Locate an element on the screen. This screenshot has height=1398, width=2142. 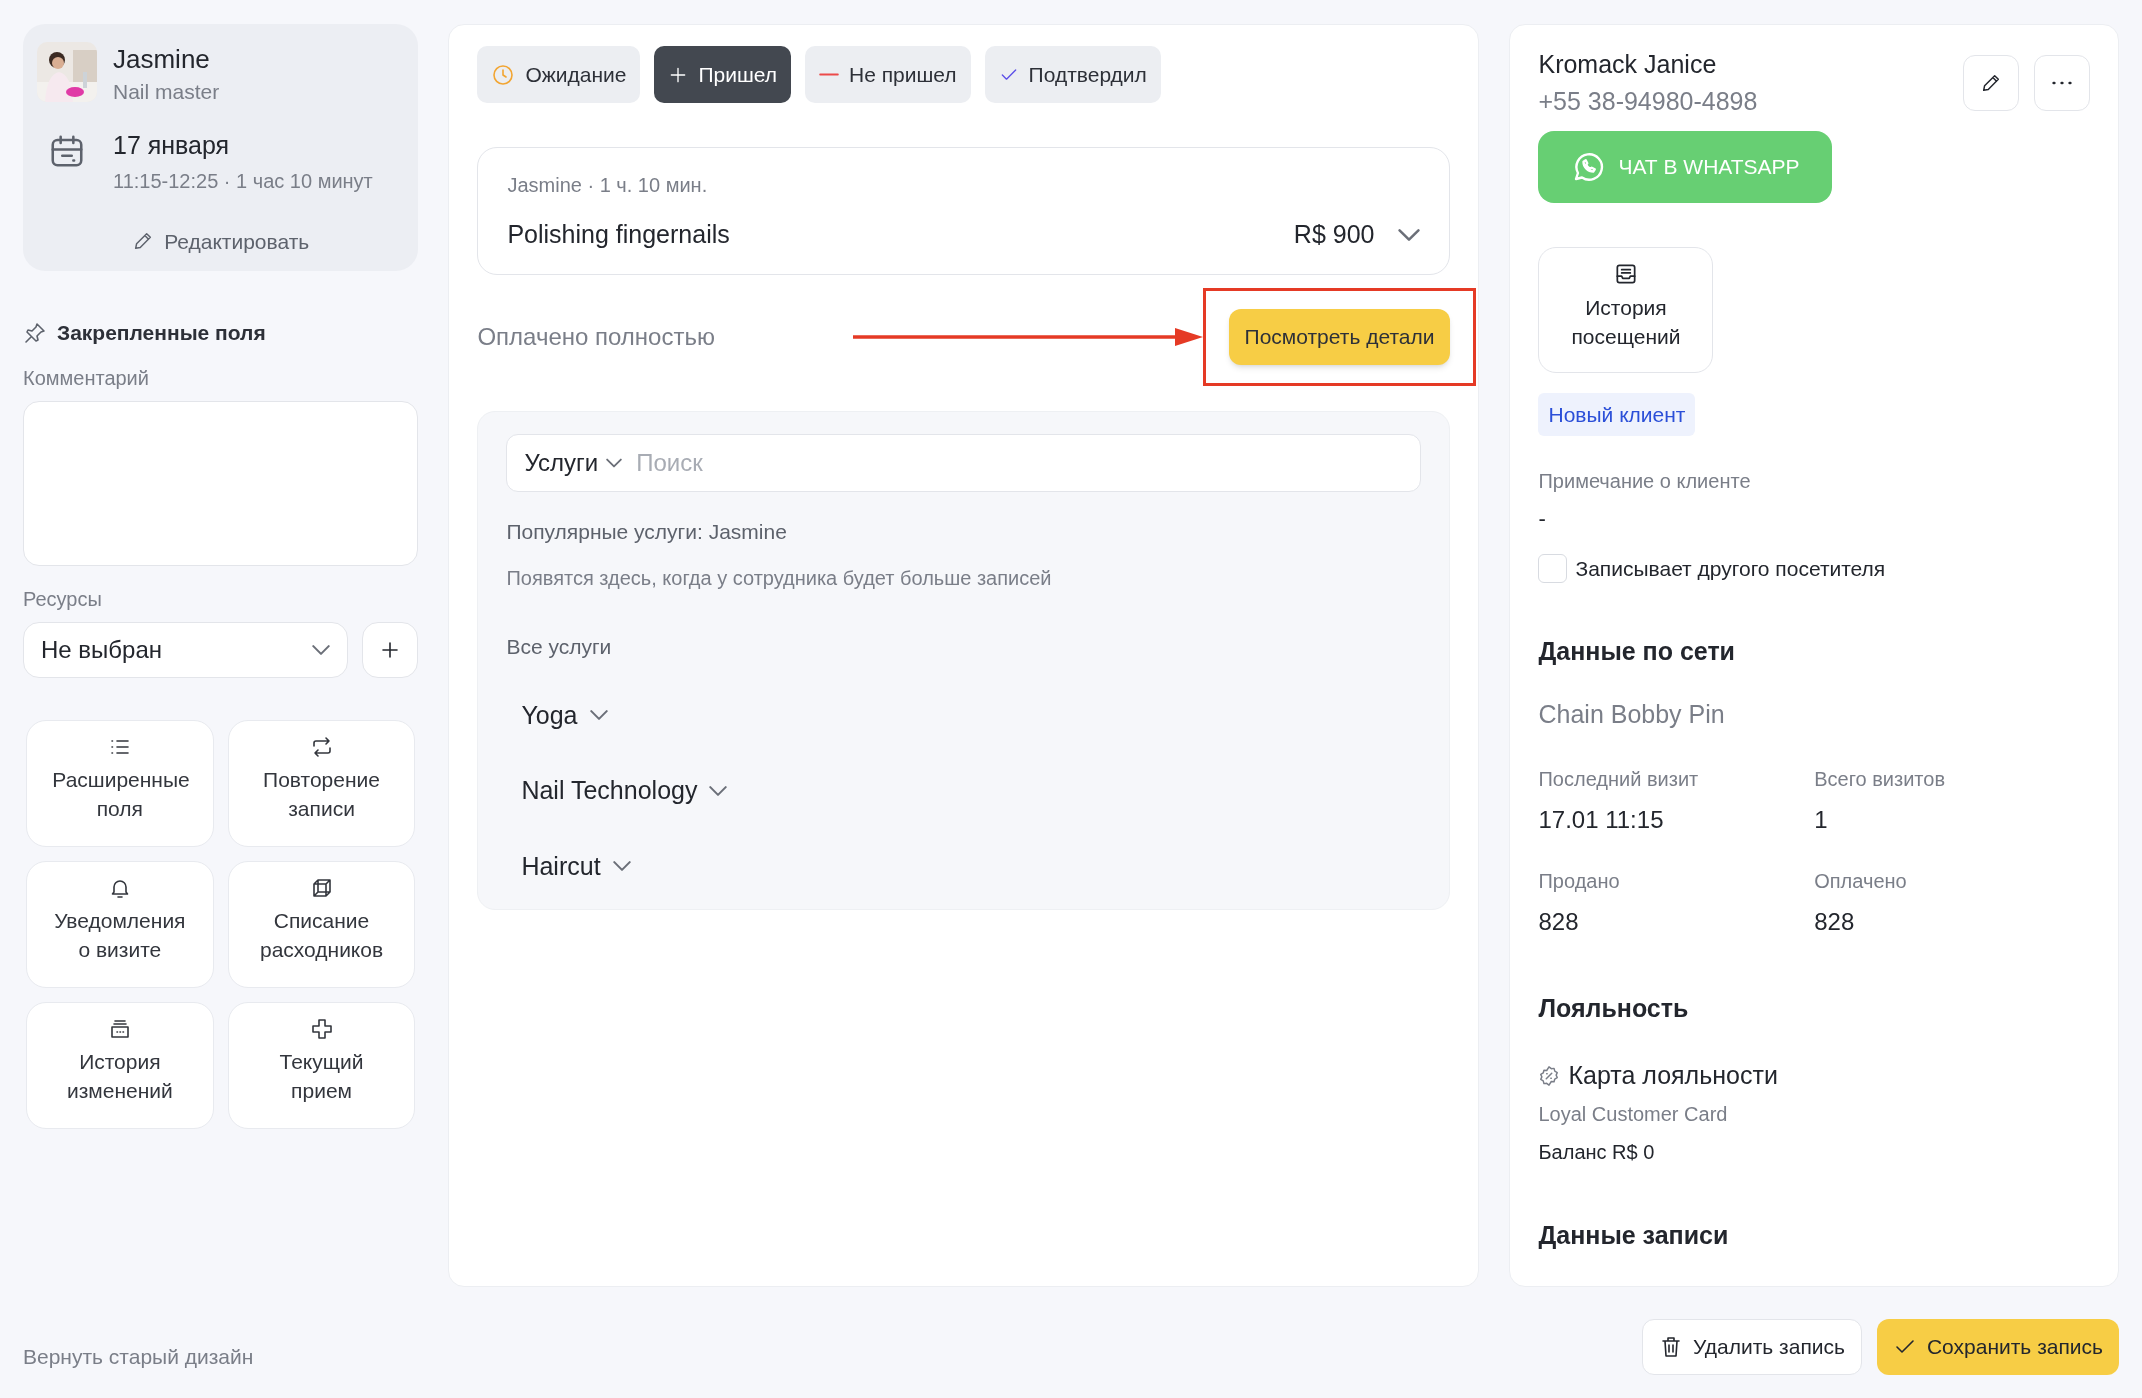
pin-icon is located at coordinates (35, 332).